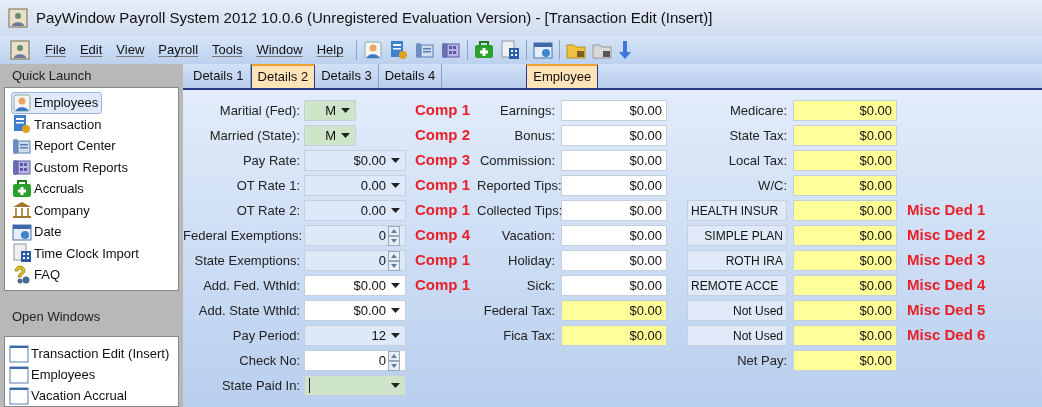 The image size is (1042, 407). I want to click on tab: Details 4, so click(410, 76).